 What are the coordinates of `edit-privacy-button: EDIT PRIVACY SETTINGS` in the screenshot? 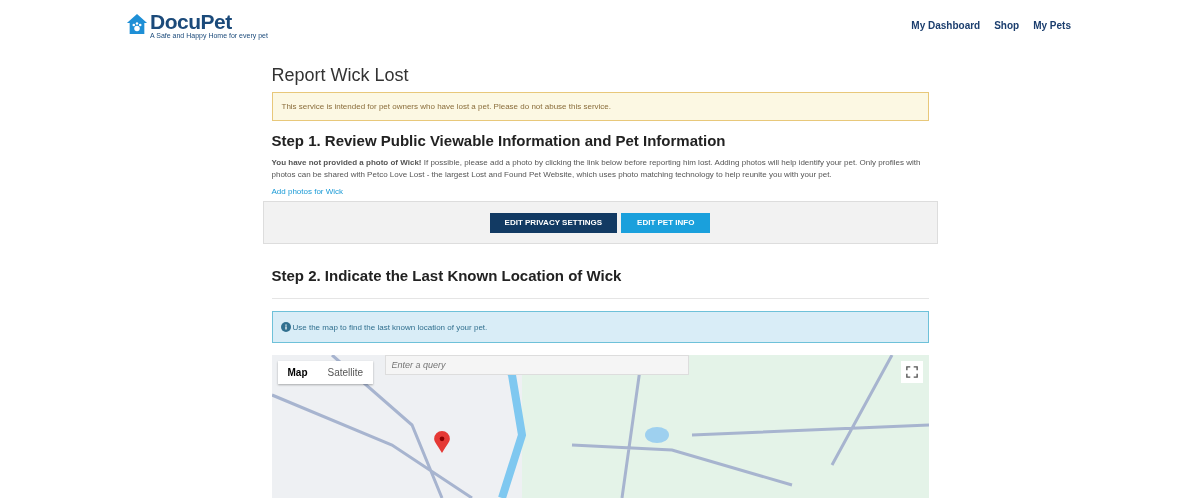 It's located at (553, 222).